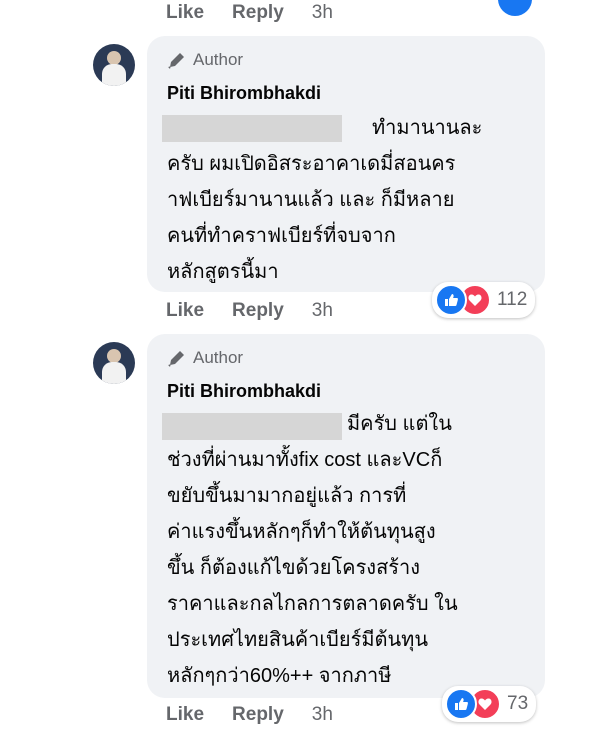 Image resolution: width=600 pixels, height=730 pixels. What do you see at coordinates (312, 604) in the screenshot?
I see `comment-line: ราคาและกลไกลการตลาดครับ ใน` at bounding box center [312, 604].